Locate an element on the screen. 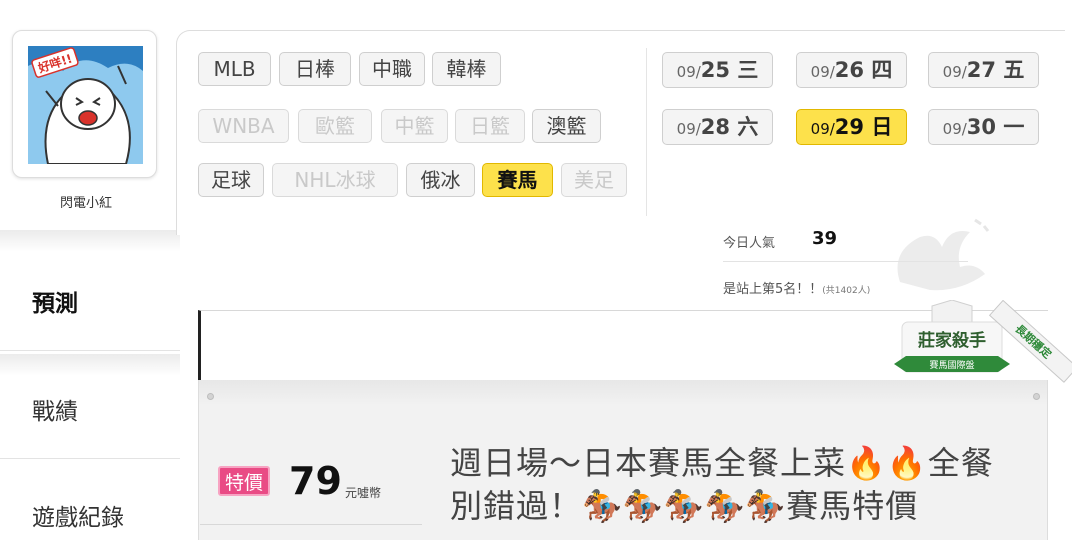 This screenshot has height=540, width=1080. league-tag-soccer: 足球 is located at coordinates (231, 180).